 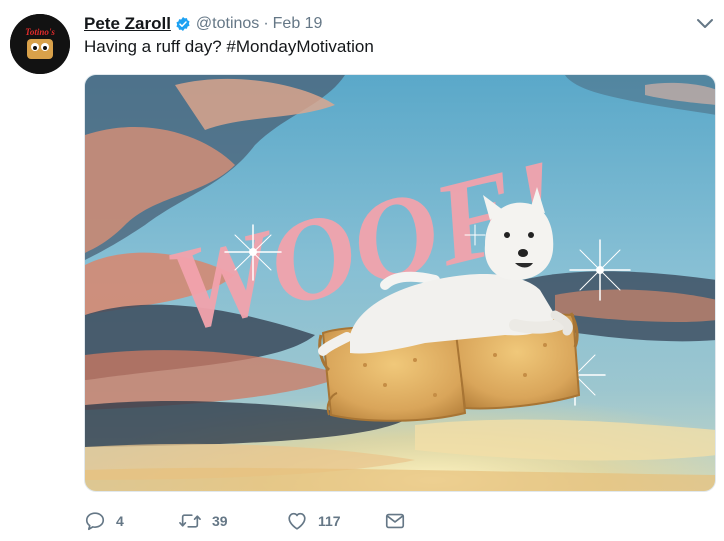 What do you see at coordinates (705, 23) in the screenshot?
I see `chevron-down-icon` at bounding box center [705, 23].